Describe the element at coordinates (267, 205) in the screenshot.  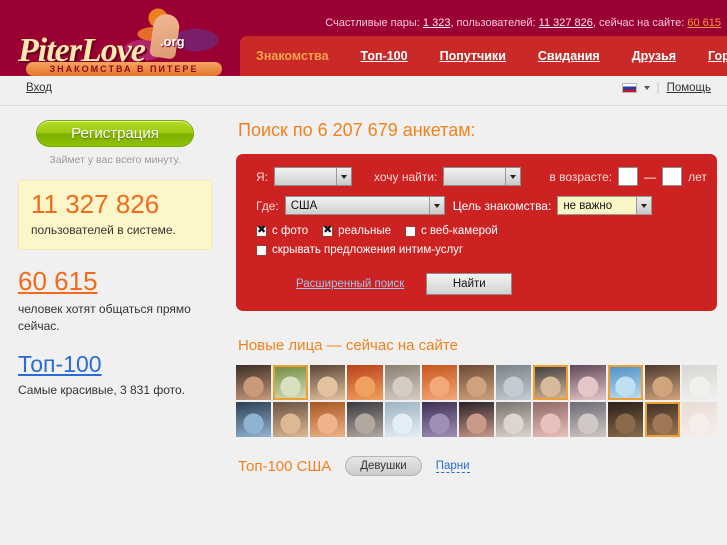
I see `where-label: Где:` at that location.